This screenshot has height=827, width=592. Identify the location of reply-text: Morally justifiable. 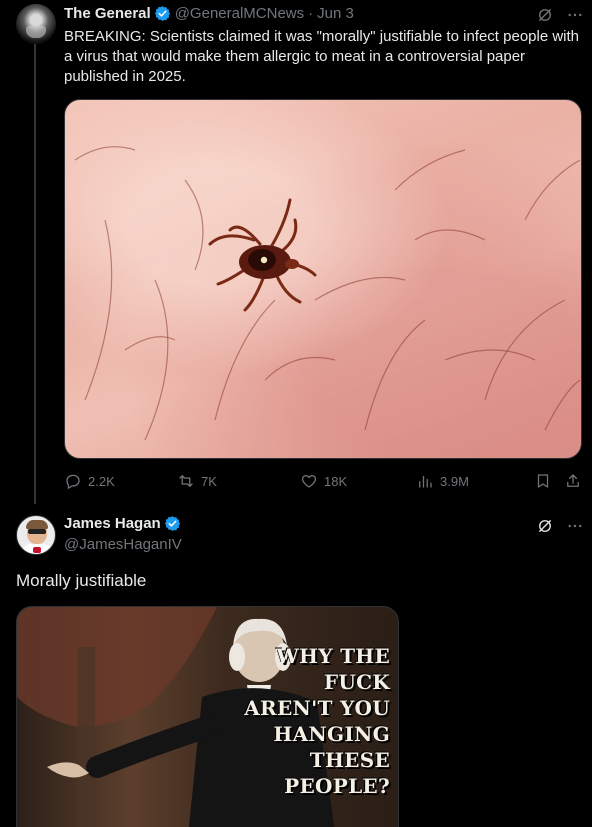
(81, 580).